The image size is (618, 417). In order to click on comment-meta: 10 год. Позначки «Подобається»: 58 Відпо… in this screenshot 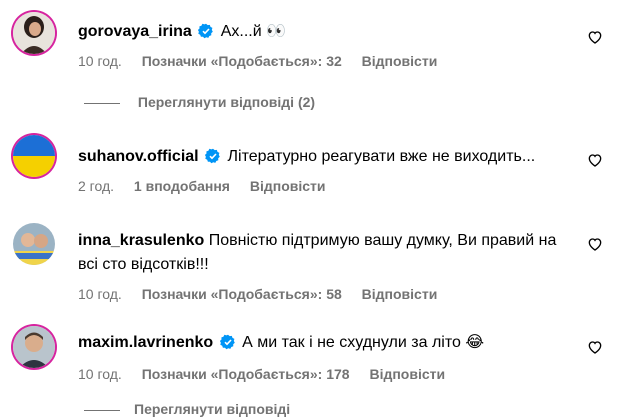, I will do `click(257, 294)`.